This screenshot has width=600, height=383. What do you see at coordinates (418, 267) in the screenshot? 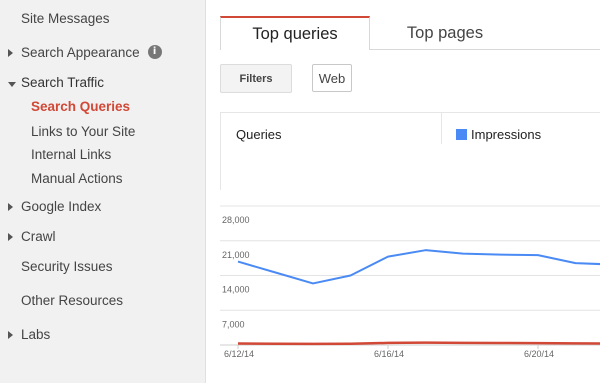
I see `series-line-impressions` at bounding box center [418, 267].